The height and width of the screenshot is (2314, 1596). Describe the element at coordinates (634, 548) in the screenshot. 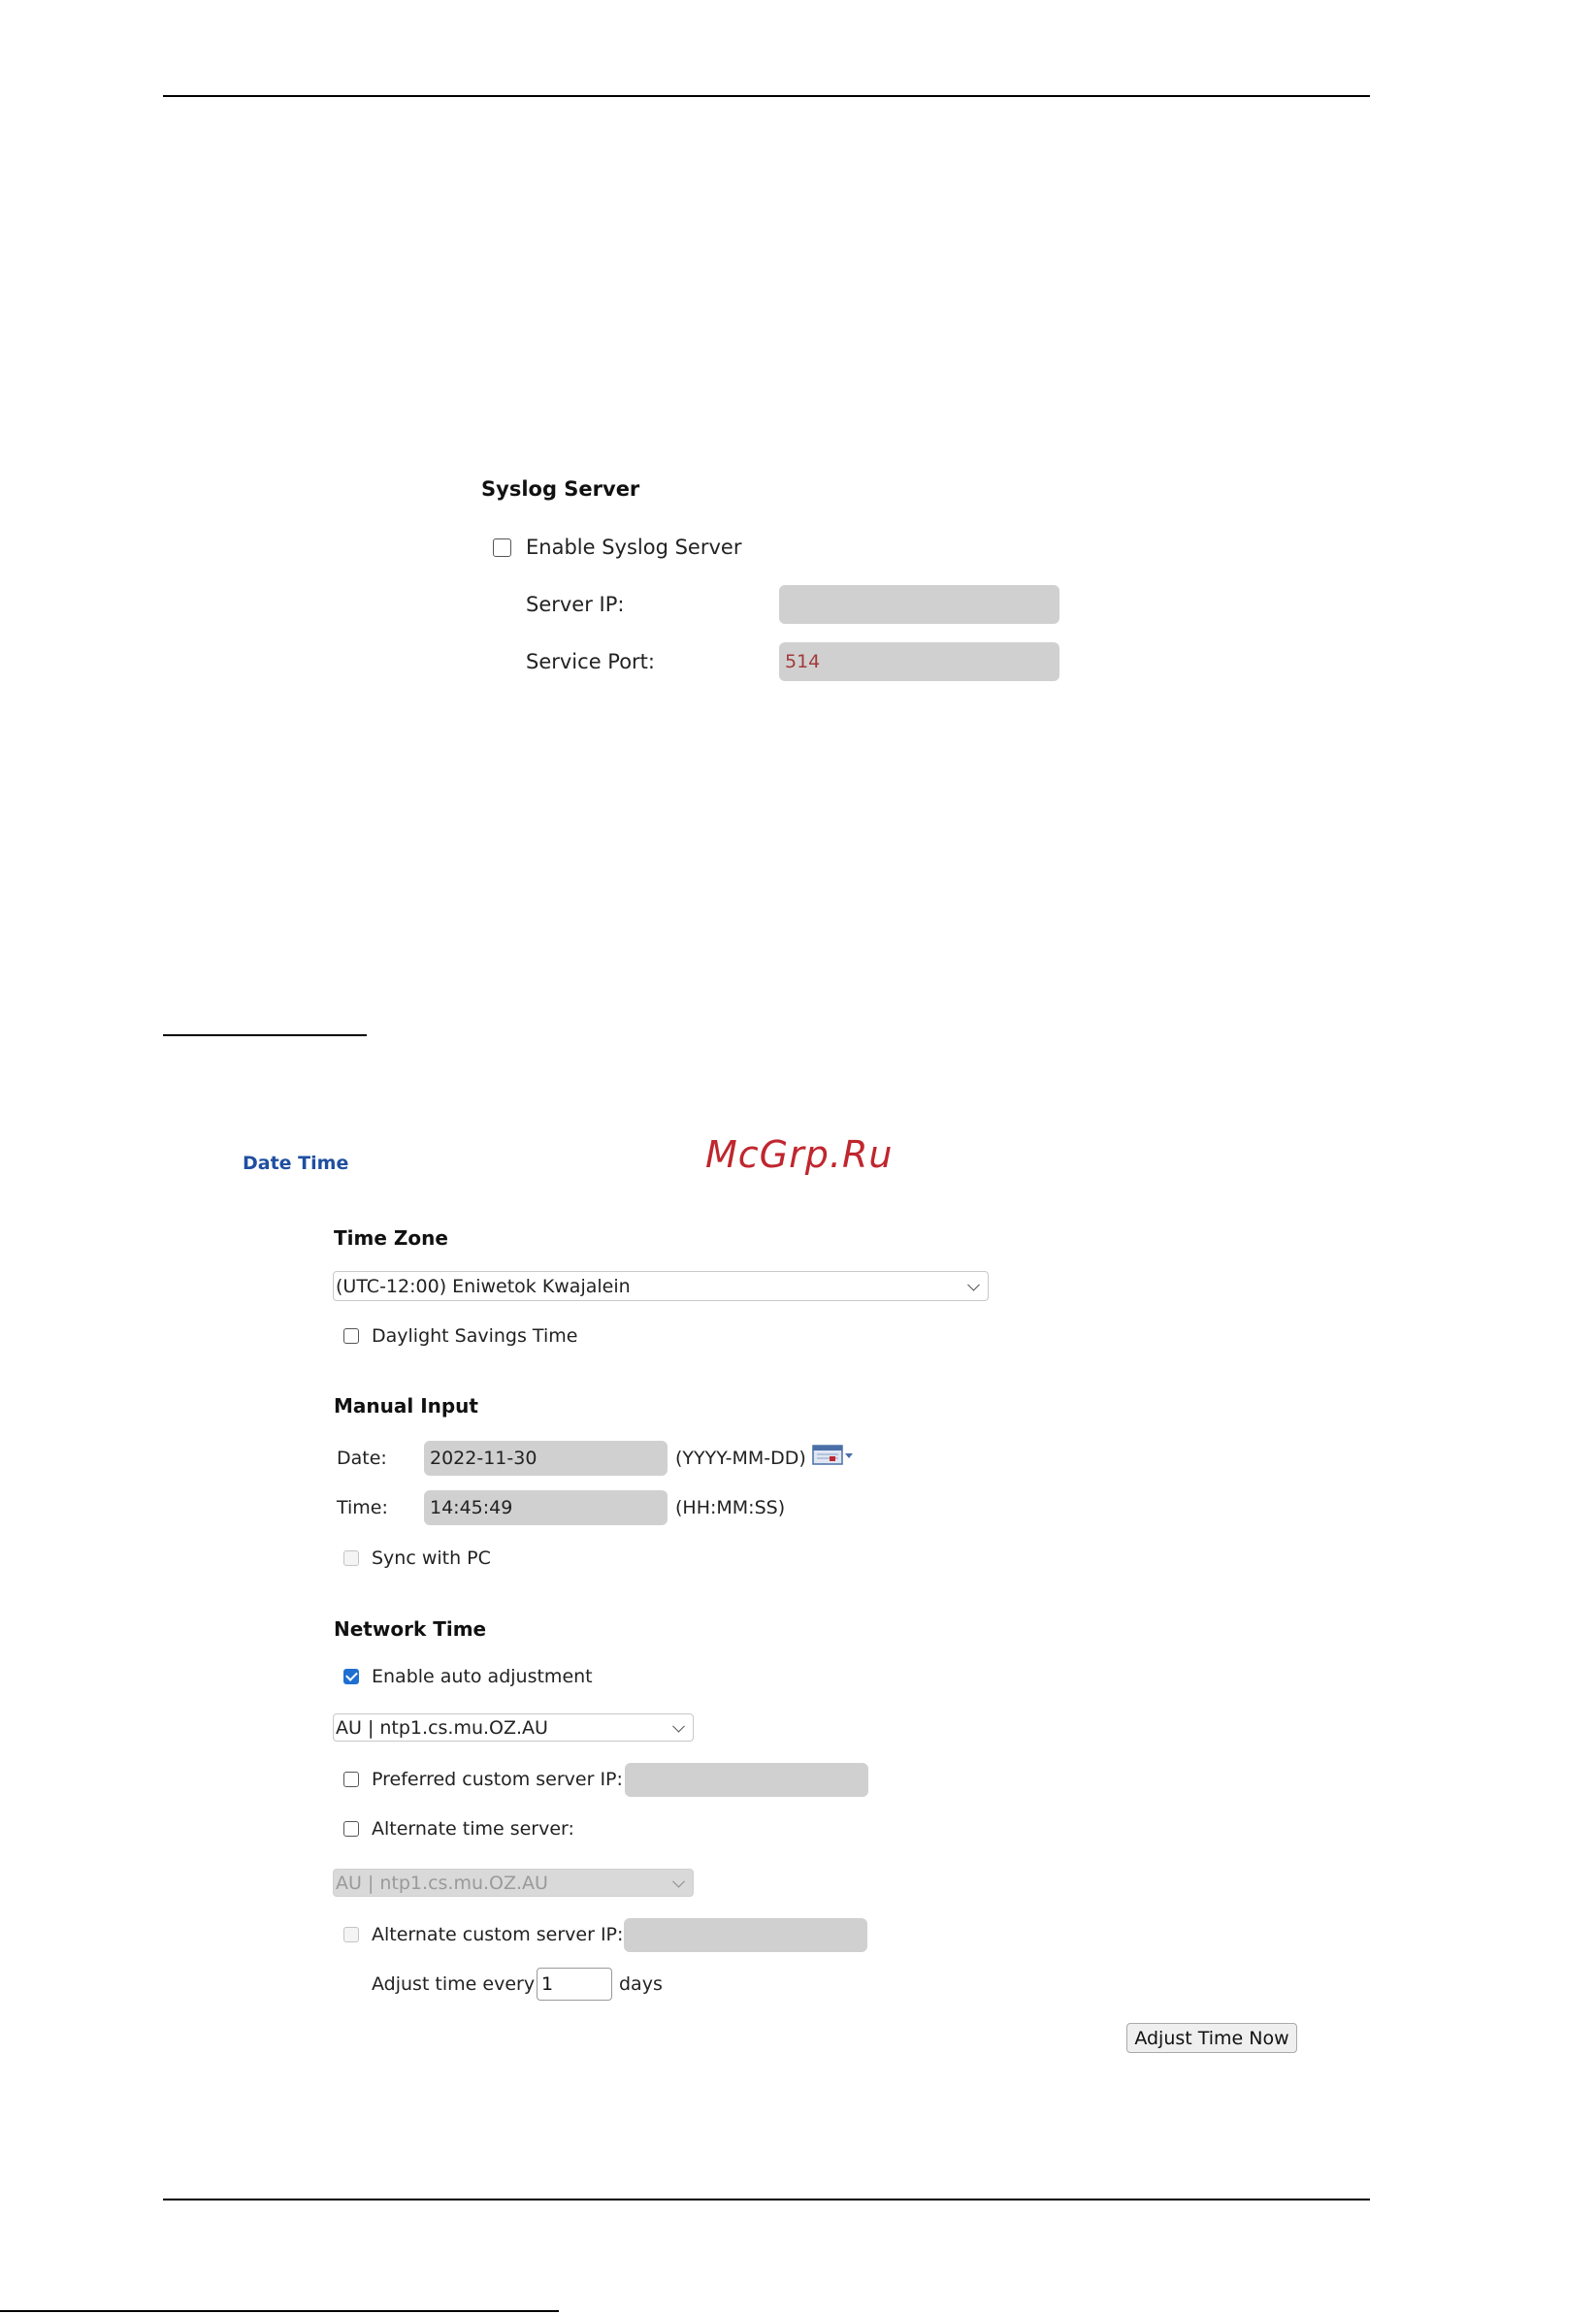

I see `enable-syslog-label: Enable Syslog Server` at that location.